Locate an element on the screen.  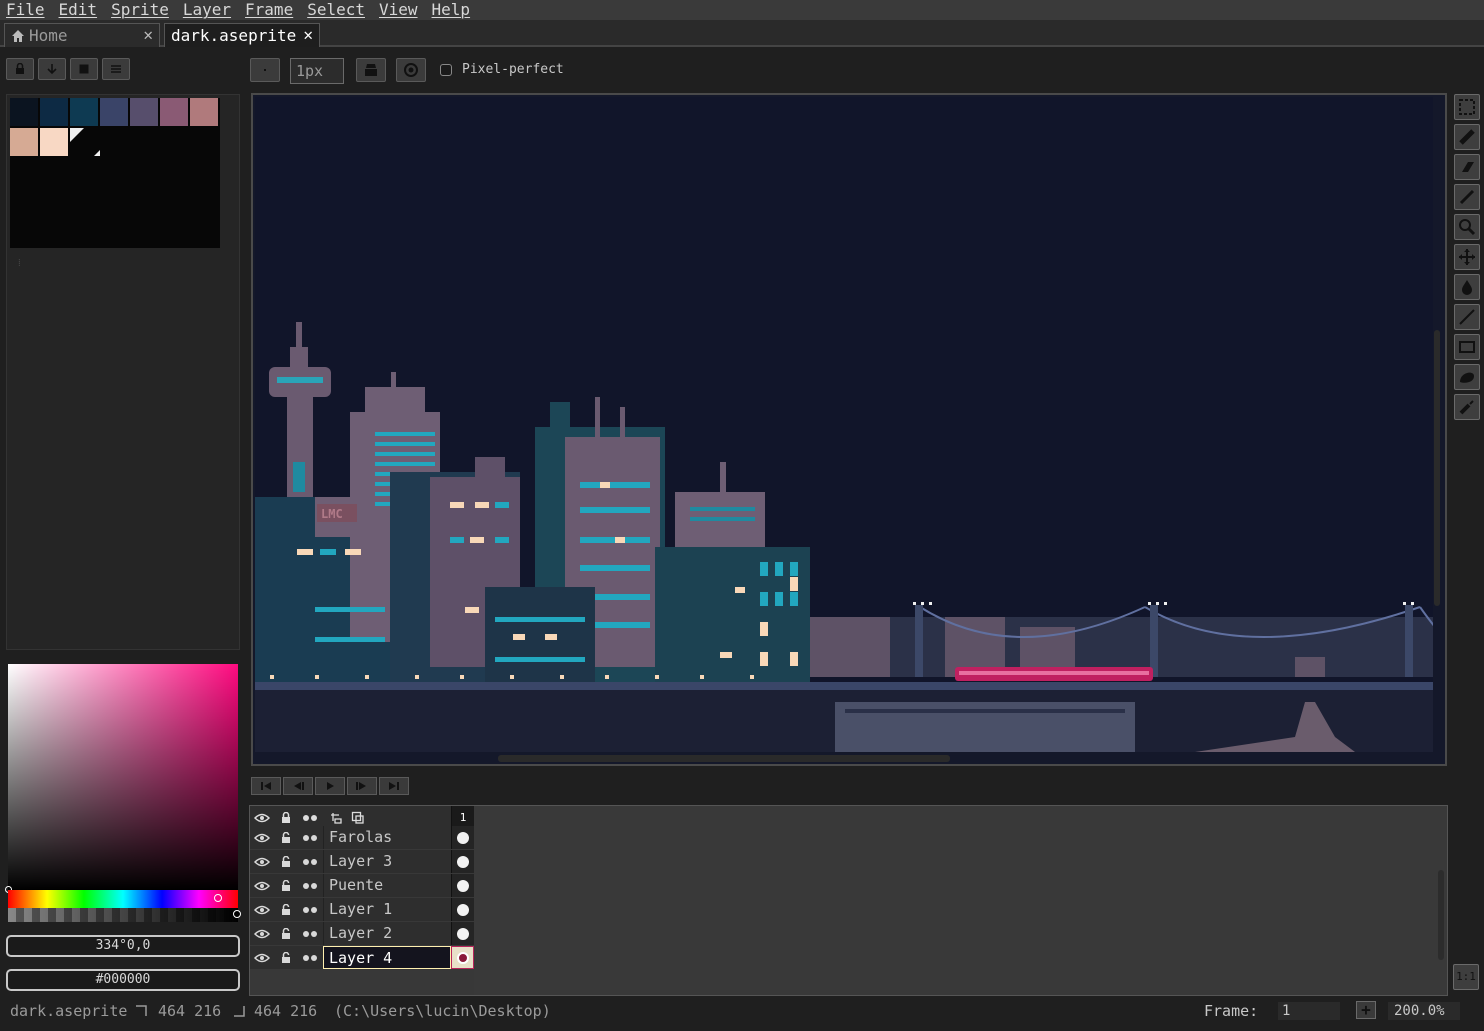
menu-help: Help is located at coordinates (452, 10).